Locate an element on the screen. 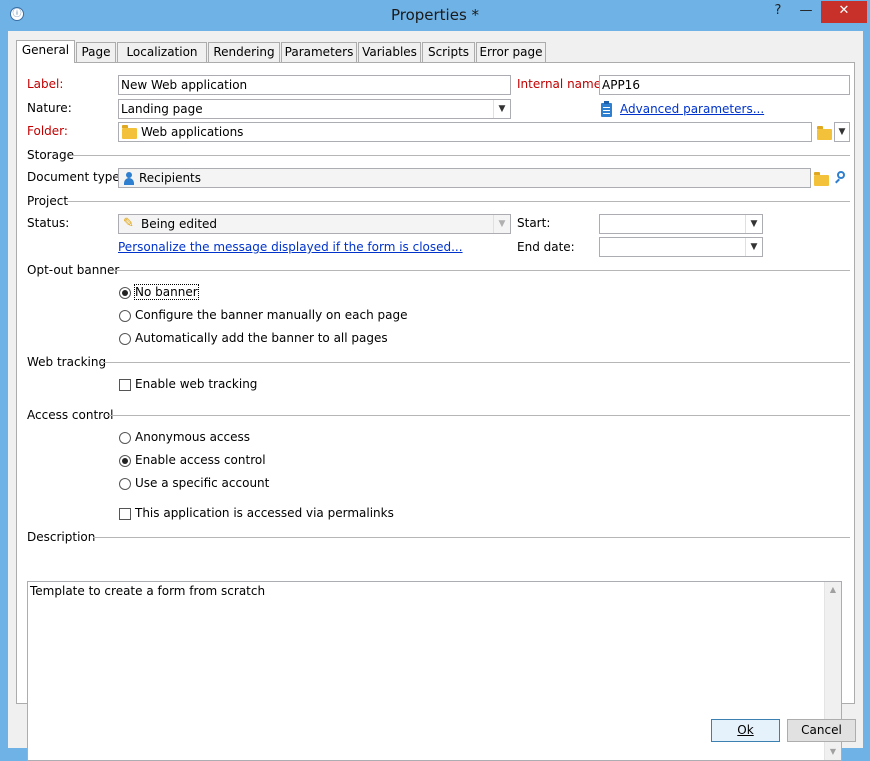 The image size is (870, 761). optout-section-title: Opt-out banner is located at coordinates (73, 270).